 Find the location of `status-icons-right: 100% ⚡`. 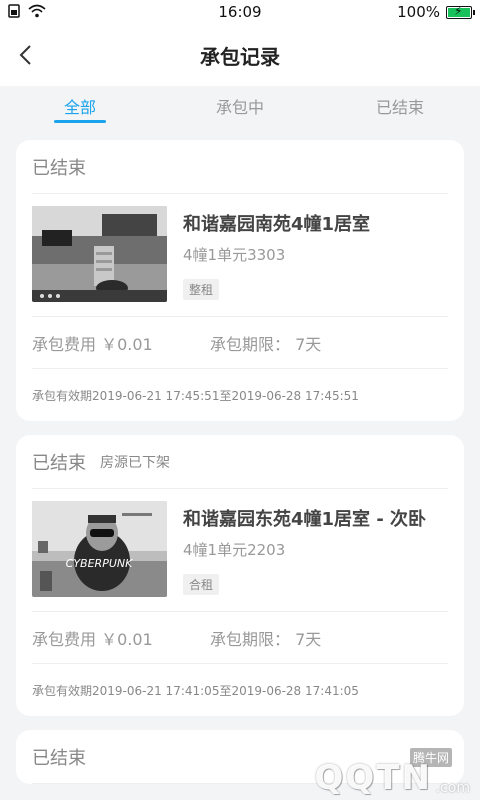

status-icons-right: 100% ⚡ is located at coordinates (436, 12).